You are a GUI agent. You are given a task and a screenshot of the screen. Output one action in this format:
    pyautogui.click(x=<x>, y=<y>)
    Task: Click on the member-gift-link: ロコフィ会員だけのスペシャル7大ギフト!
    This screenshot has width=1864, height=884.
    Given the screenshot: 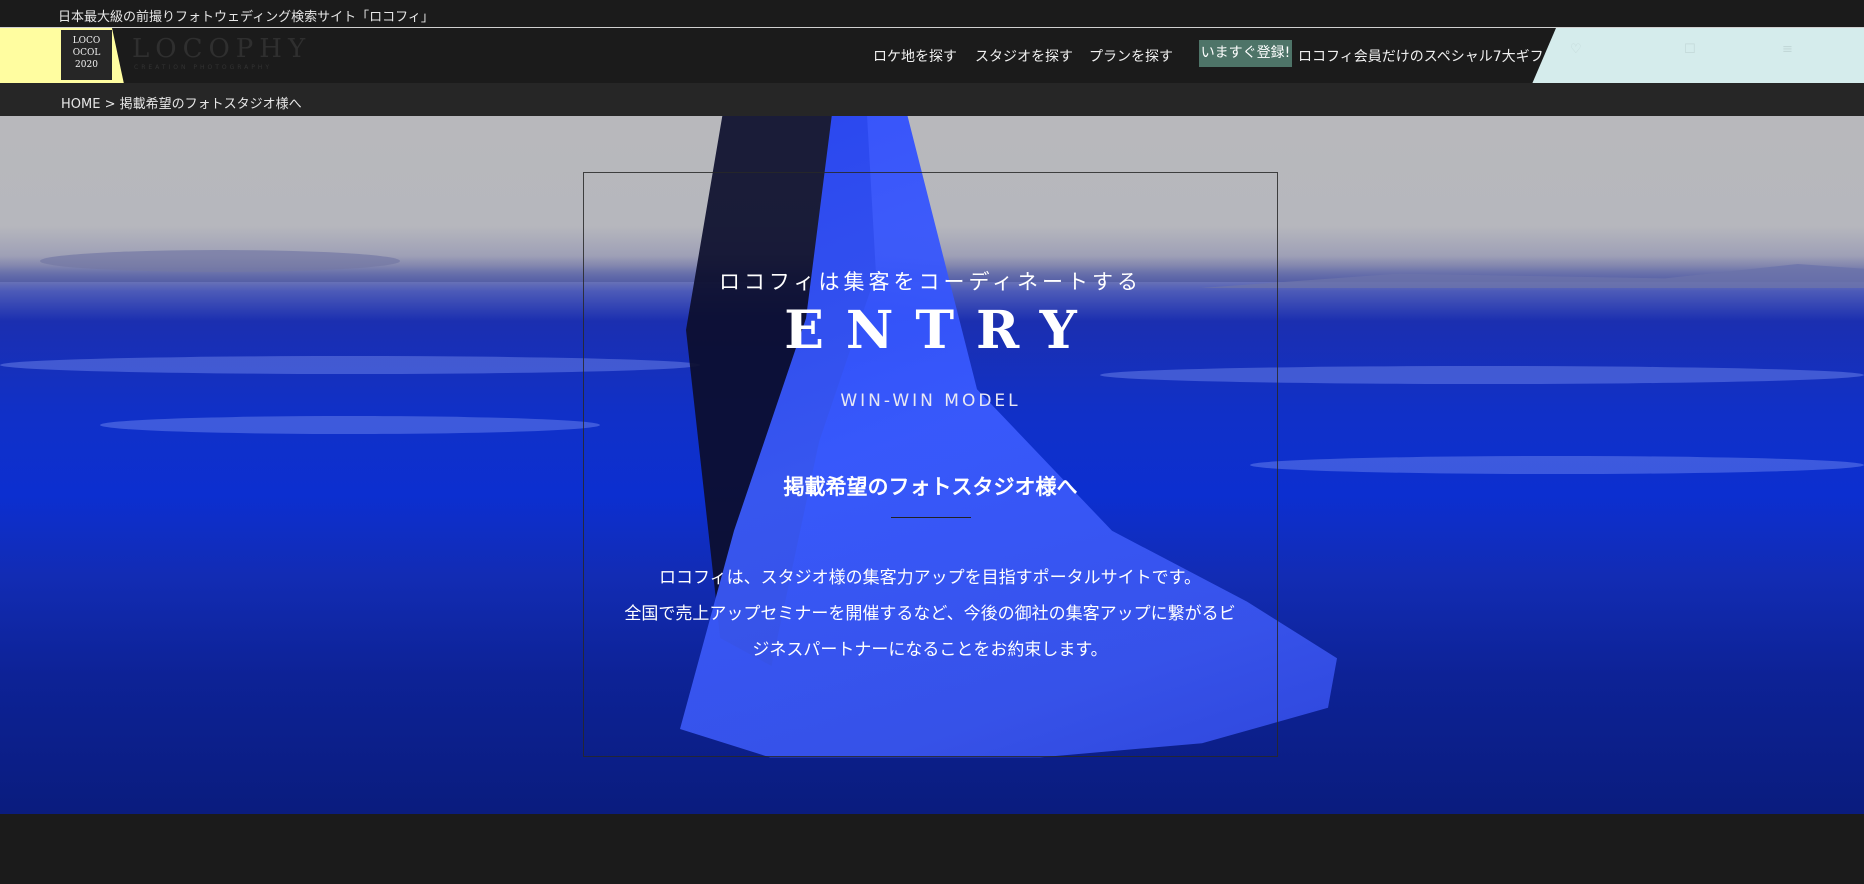 What is the action you would take?
    pyautogui.click(x=1430, y=56)
    